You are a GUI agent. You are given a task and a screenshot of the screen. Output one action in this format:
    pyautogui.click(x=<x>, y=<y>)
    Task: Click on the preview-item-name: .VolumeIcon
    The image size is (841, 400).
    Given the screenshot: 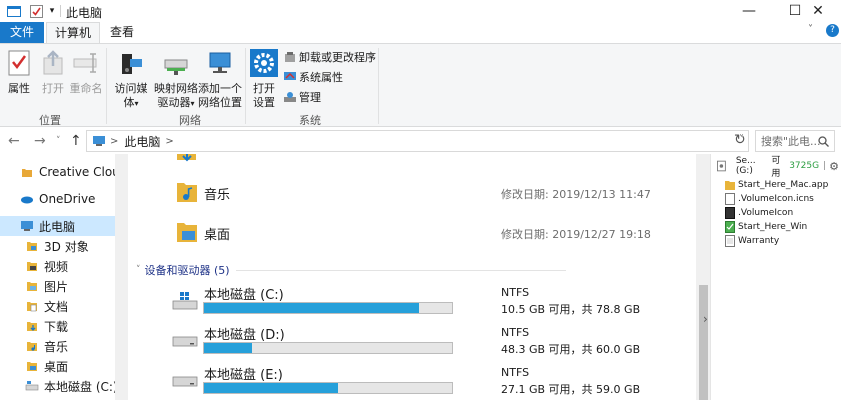 What is the action you would take?
    pyautogui.click(x=766, y=213)
    